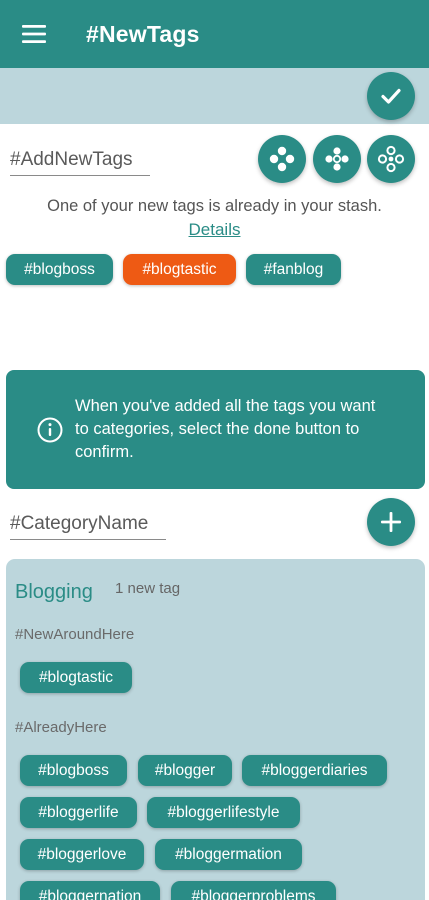 The image size is (429, 900). What do you see at coordinates (34, 34) in the screenshot?
I see `hamburger-menu-icon` at bounding box center [34, 34].